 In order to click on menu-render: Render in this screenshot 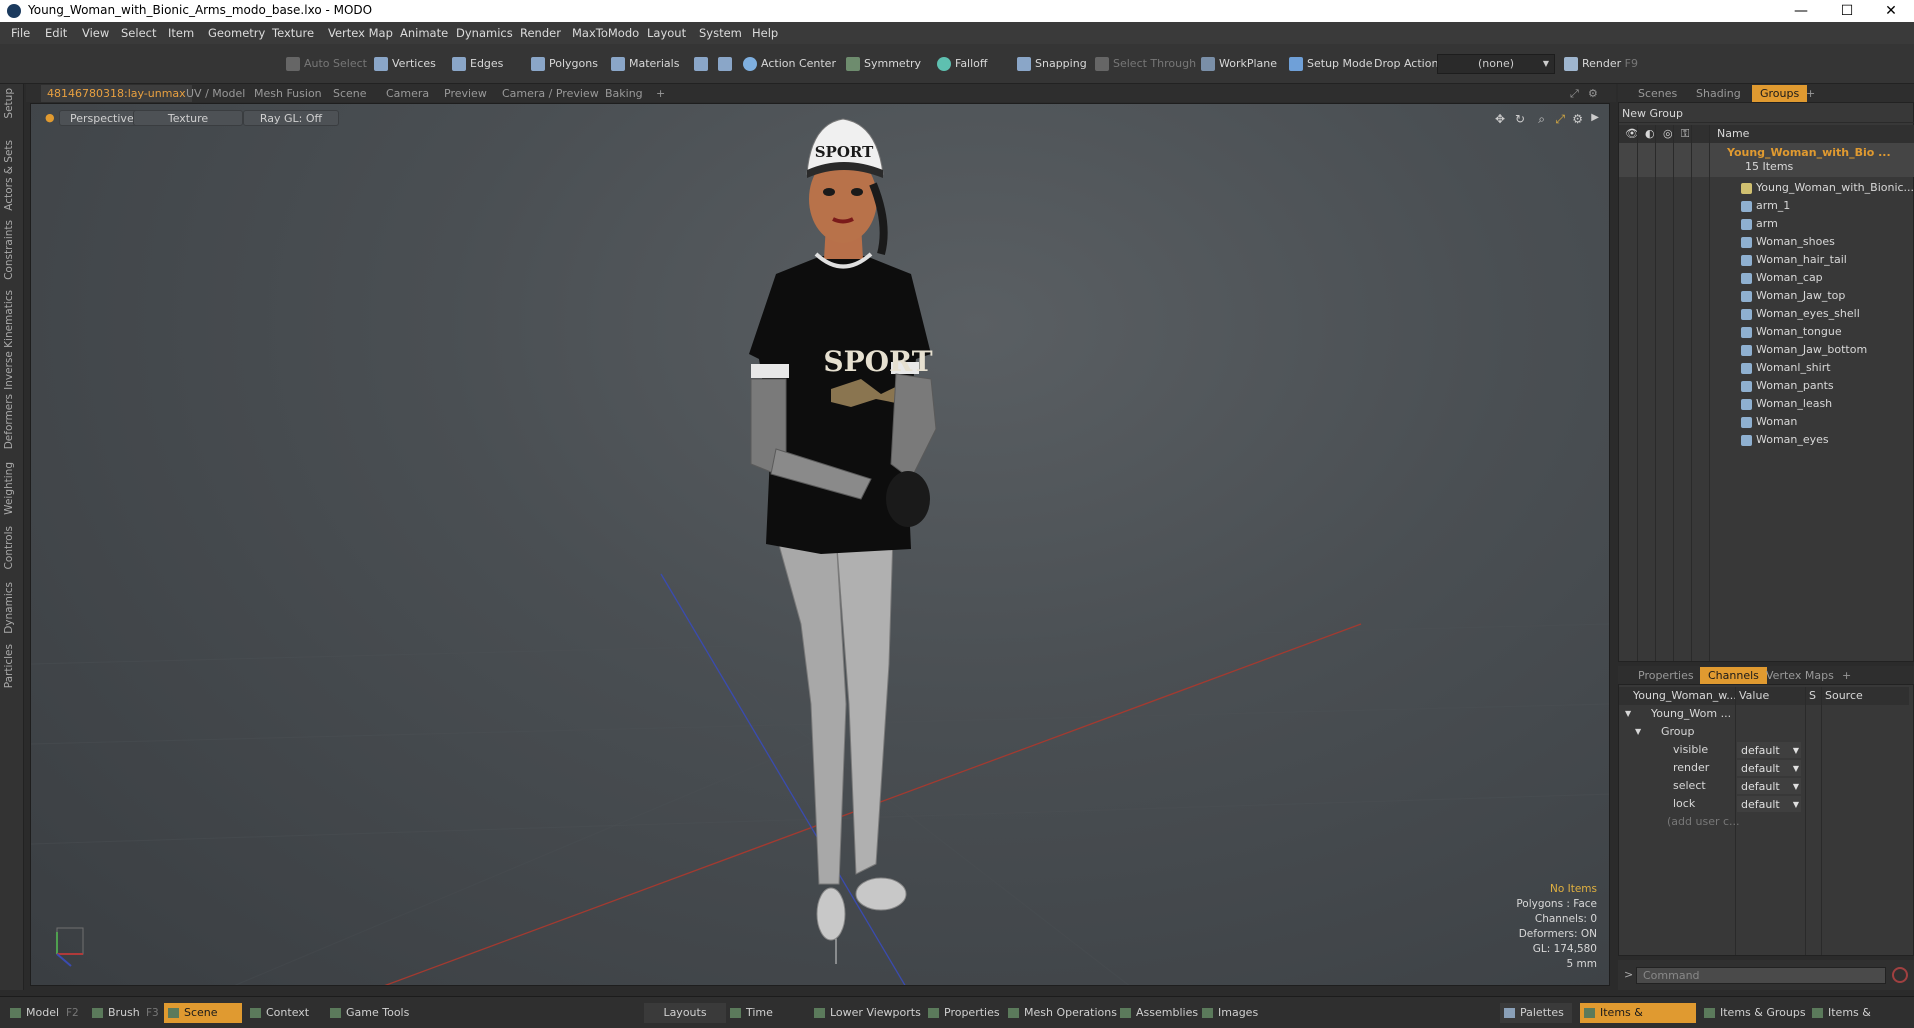, I will do `click(540, 33)`.